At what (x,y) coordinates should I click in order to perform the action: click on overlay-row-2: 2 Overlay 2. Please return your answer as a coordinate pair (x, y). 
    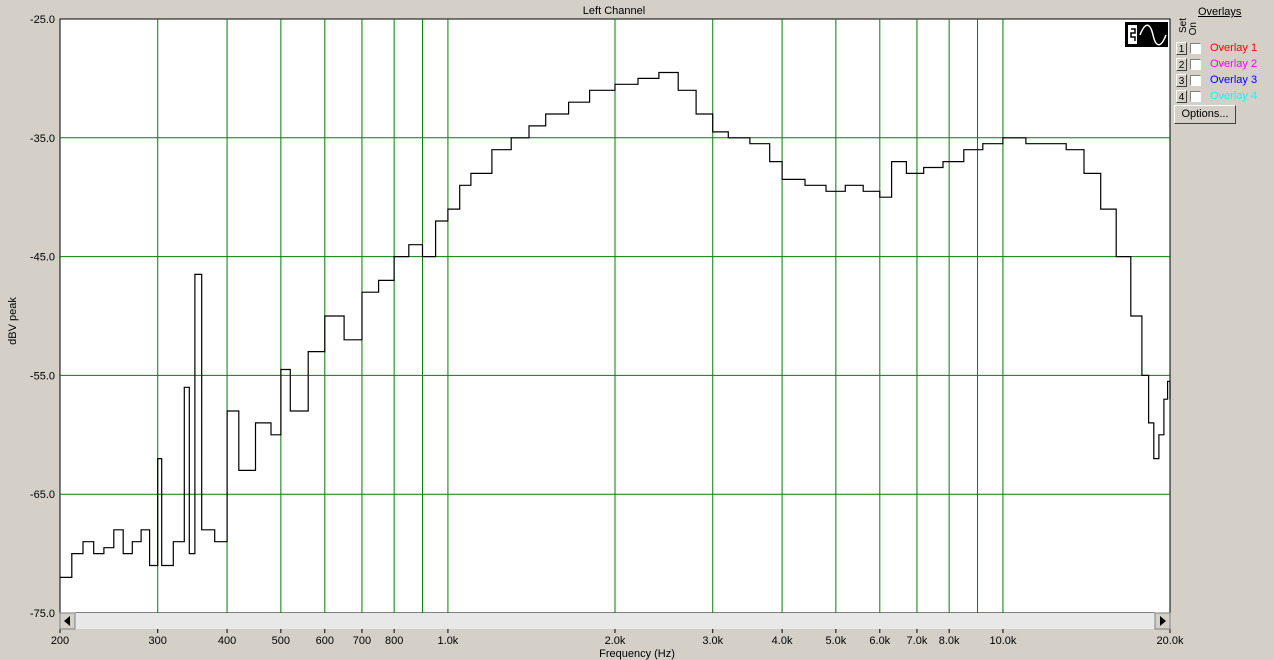
    Looking at the image, I should click on (1225, 65).